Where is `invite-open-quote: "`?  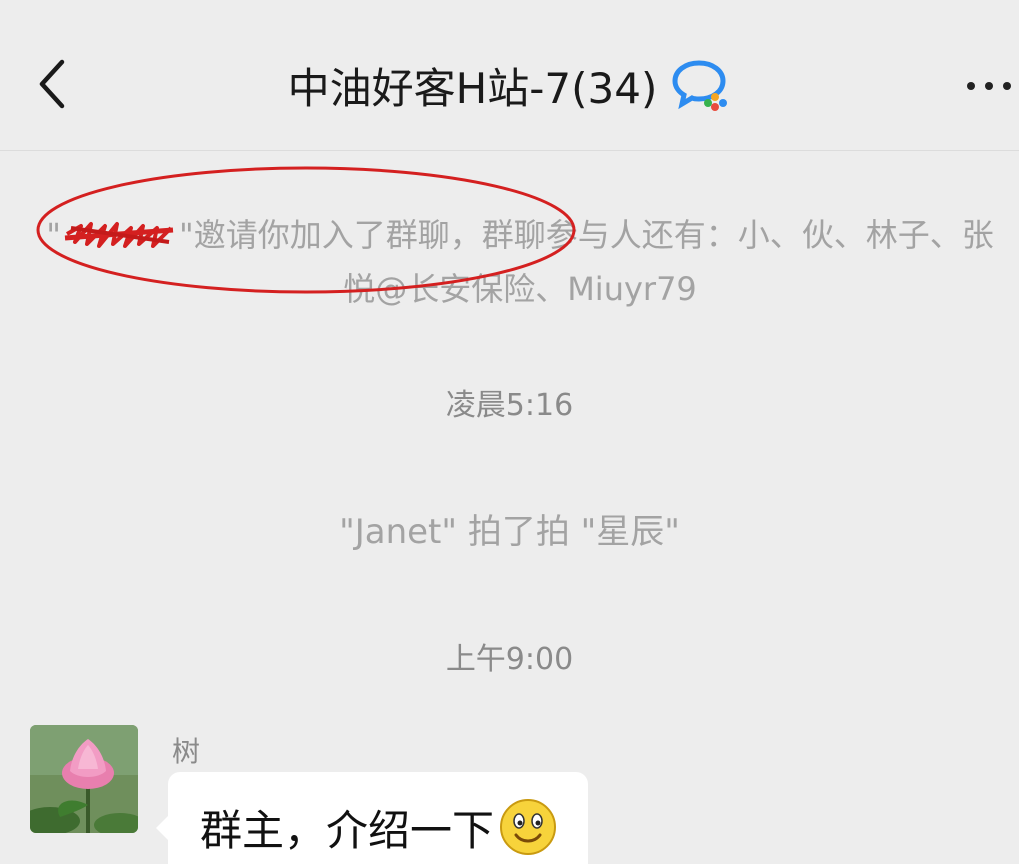
invite-open-quote: " is located at coordinates (53, 235).